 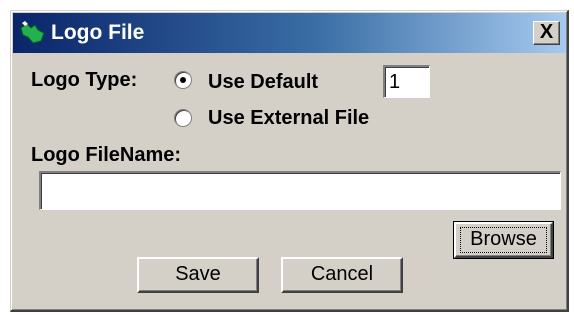 What do you see at coordinates (32, 32) in the screenshot?
I see `app-icon` at bounding box center [32, 32].